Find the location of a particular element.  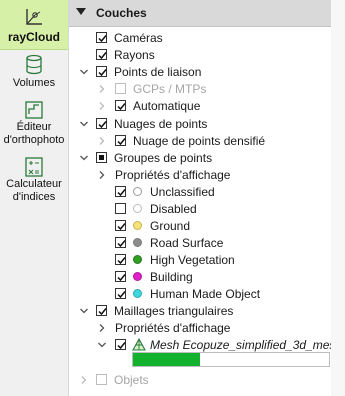

checkbox-building is located at coordinates (120, 276).